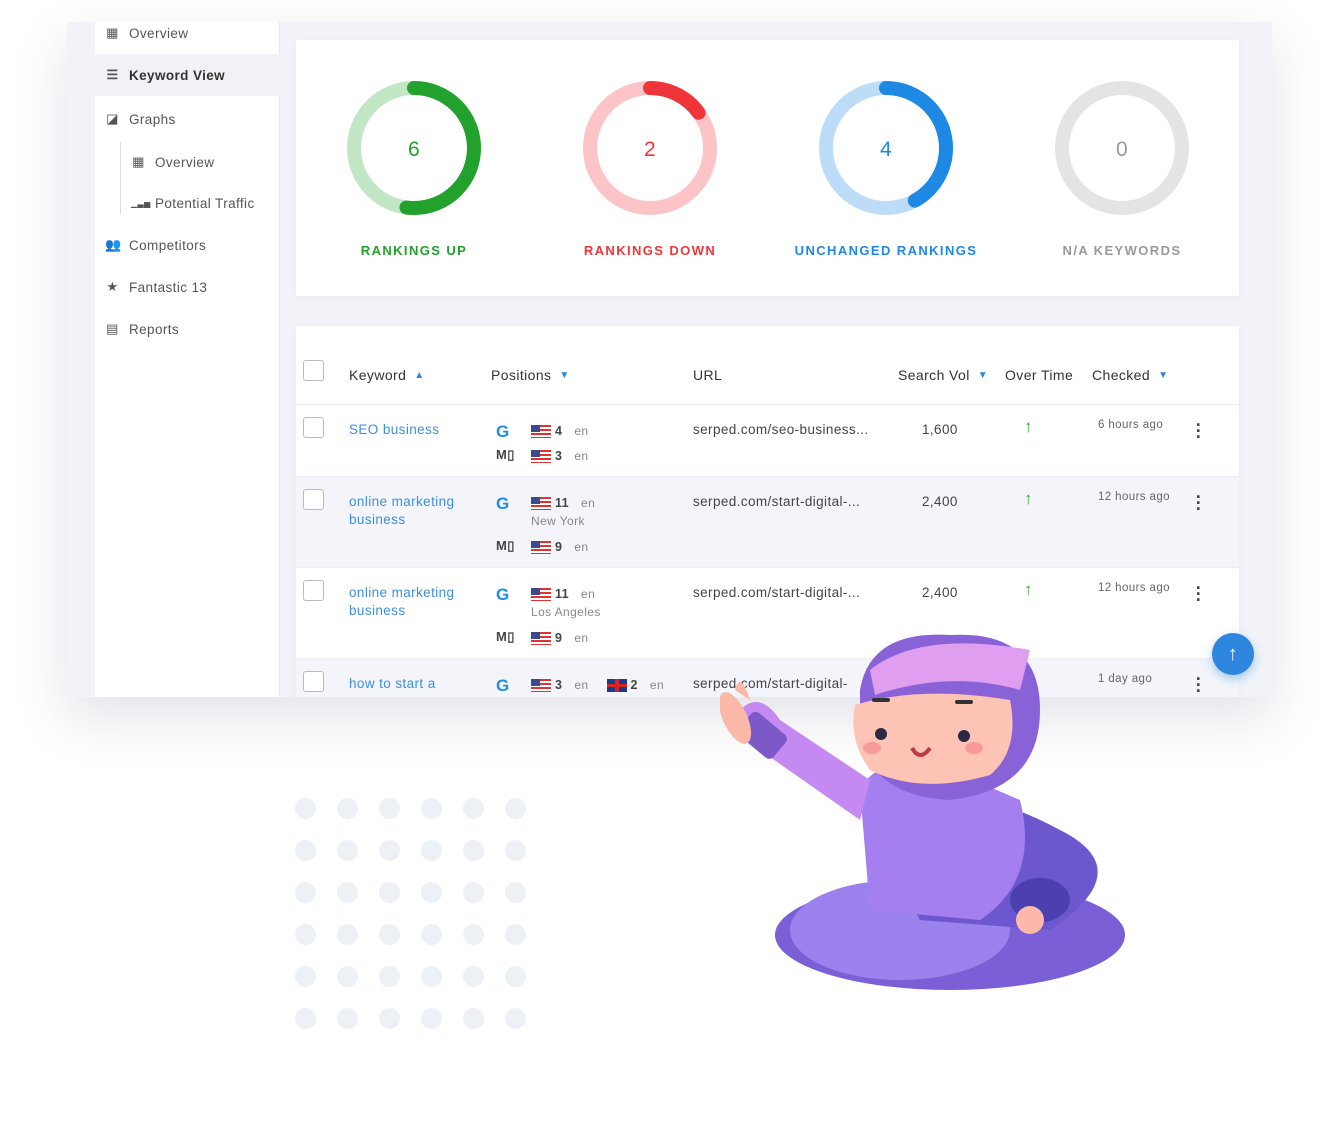 This screenshot has height=1138, width=1340. I want to click on sidebar-item-label: Competitors, so click(168, 245).